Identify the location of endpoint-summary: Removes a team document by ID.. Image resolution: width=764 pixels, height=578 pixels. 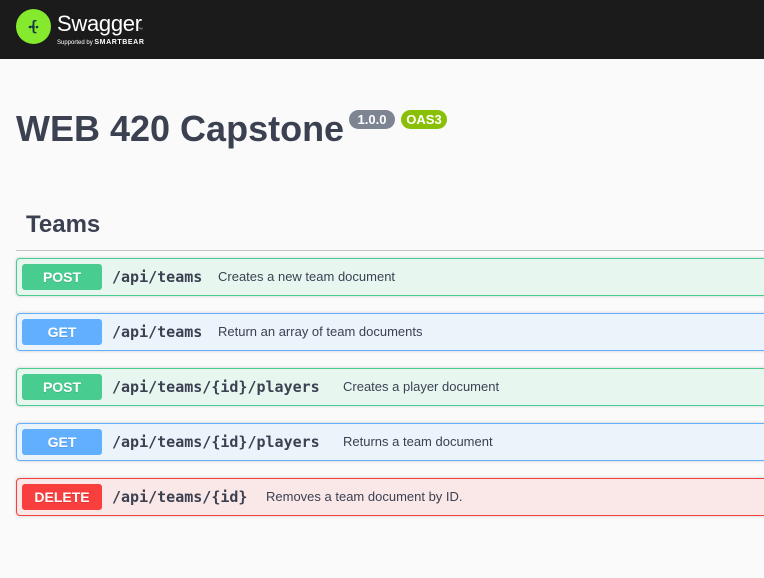
(364, 496).